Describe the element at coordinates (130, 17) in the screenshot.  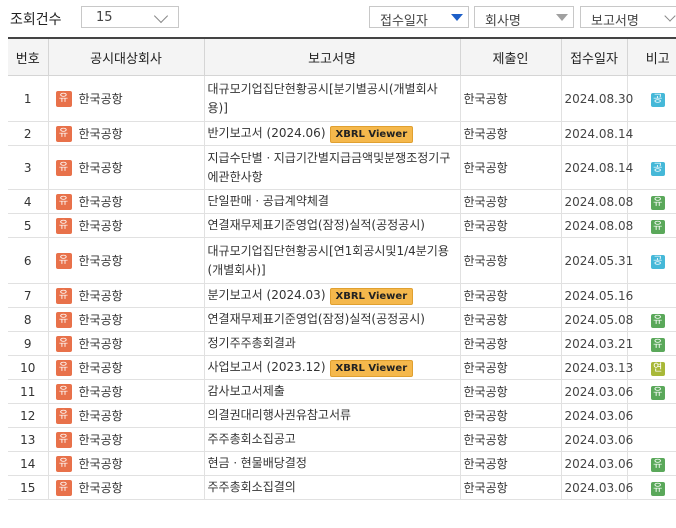
I see `count-select: 15` at that location.